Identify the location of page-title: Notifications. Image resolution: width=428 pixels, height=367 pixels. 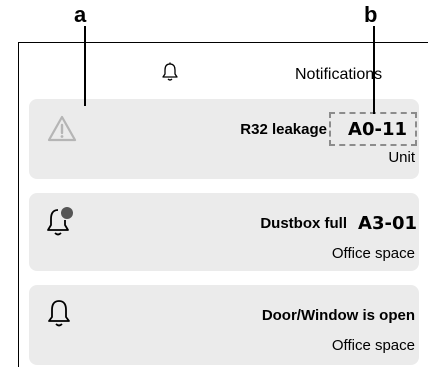
(339, 74).